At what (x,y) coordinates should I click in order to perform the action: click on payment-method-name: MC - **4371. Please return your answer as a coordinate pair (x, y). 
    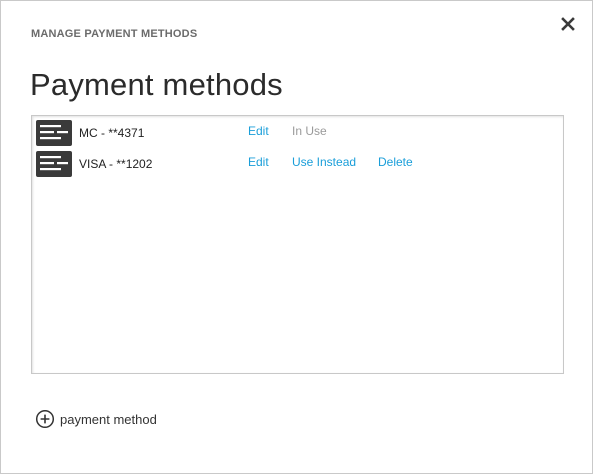
    Looking at the image, I should click on (112, 133).